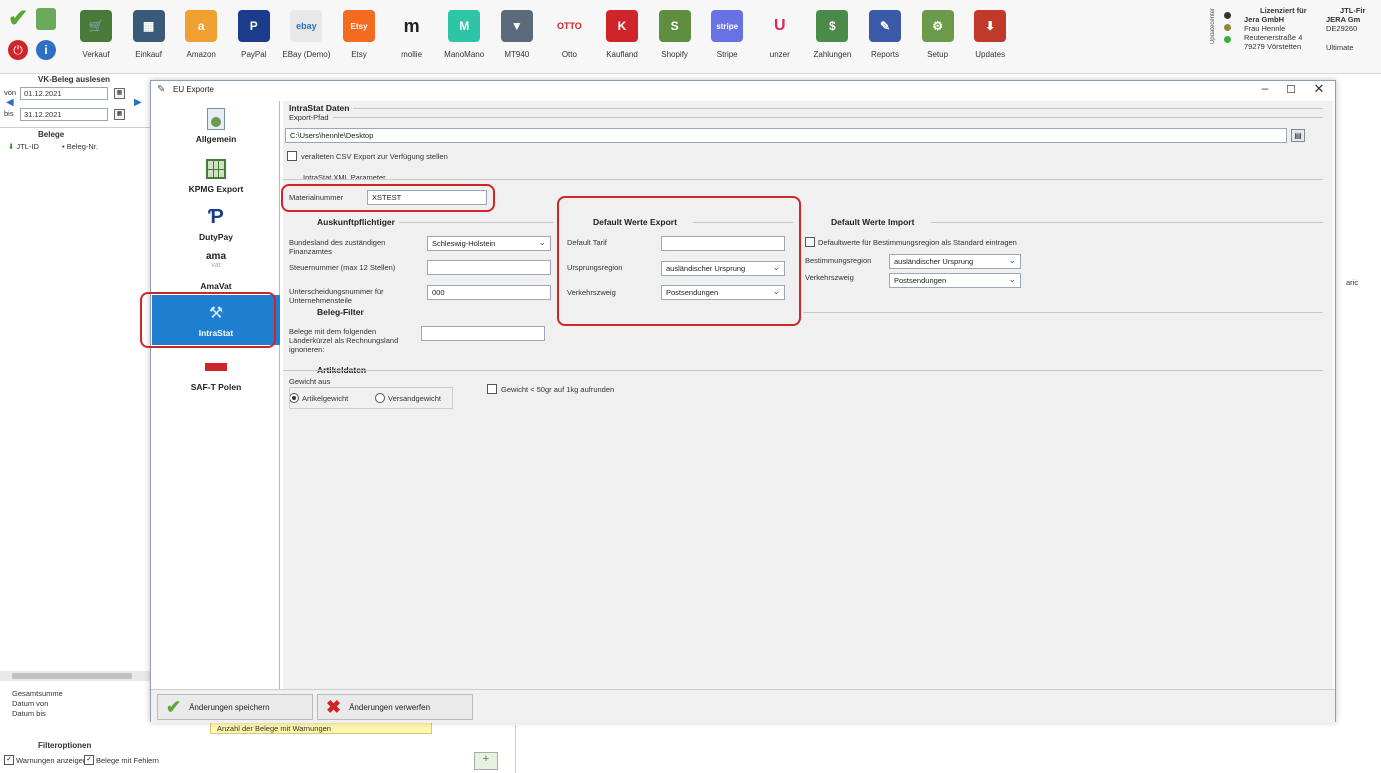 The height and width of the screenshot is (773, 1381). What do you see at coordinates (517, 36) in the screenshot?
I see `toolbar-button-mt940: ▼ MT940` at bounding box center [517, 36].